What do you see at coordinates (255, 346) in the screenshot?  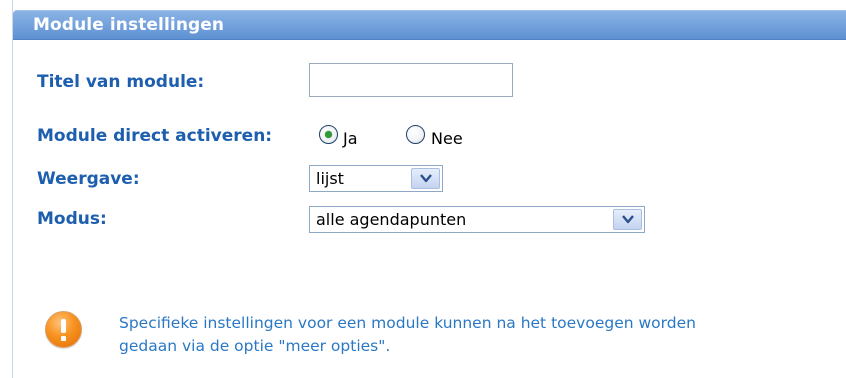 I see `notice-line-2: gedaan via de optie "meer opties".` at bounding box center [255, 346].